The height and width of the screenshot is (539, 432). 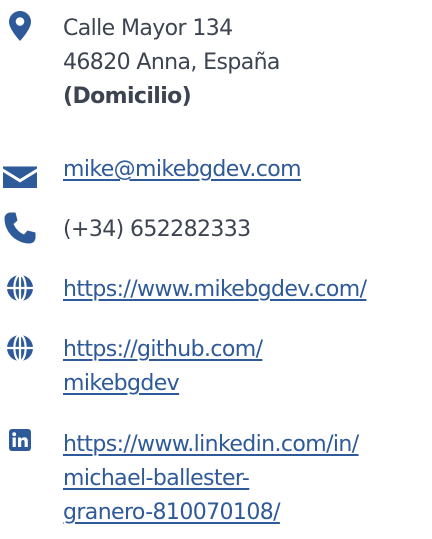 What do you see at coordinates (20, 177) in the screenshot?
I see `envelope-icon` at bounding box center [20, 177].